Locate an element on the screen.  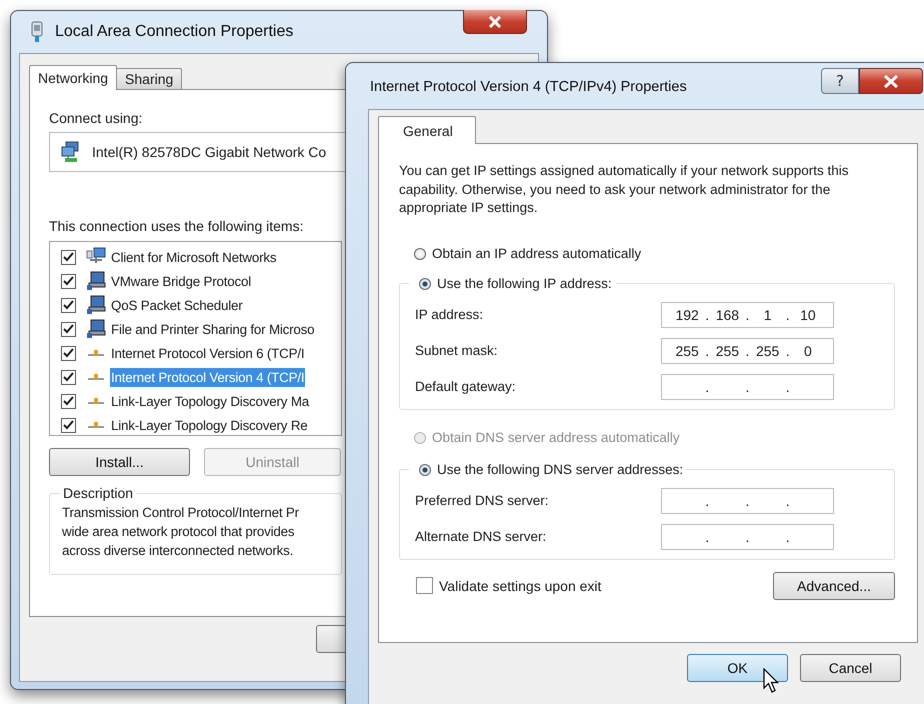
tab: Sharing is located at coordinates (149, 78).